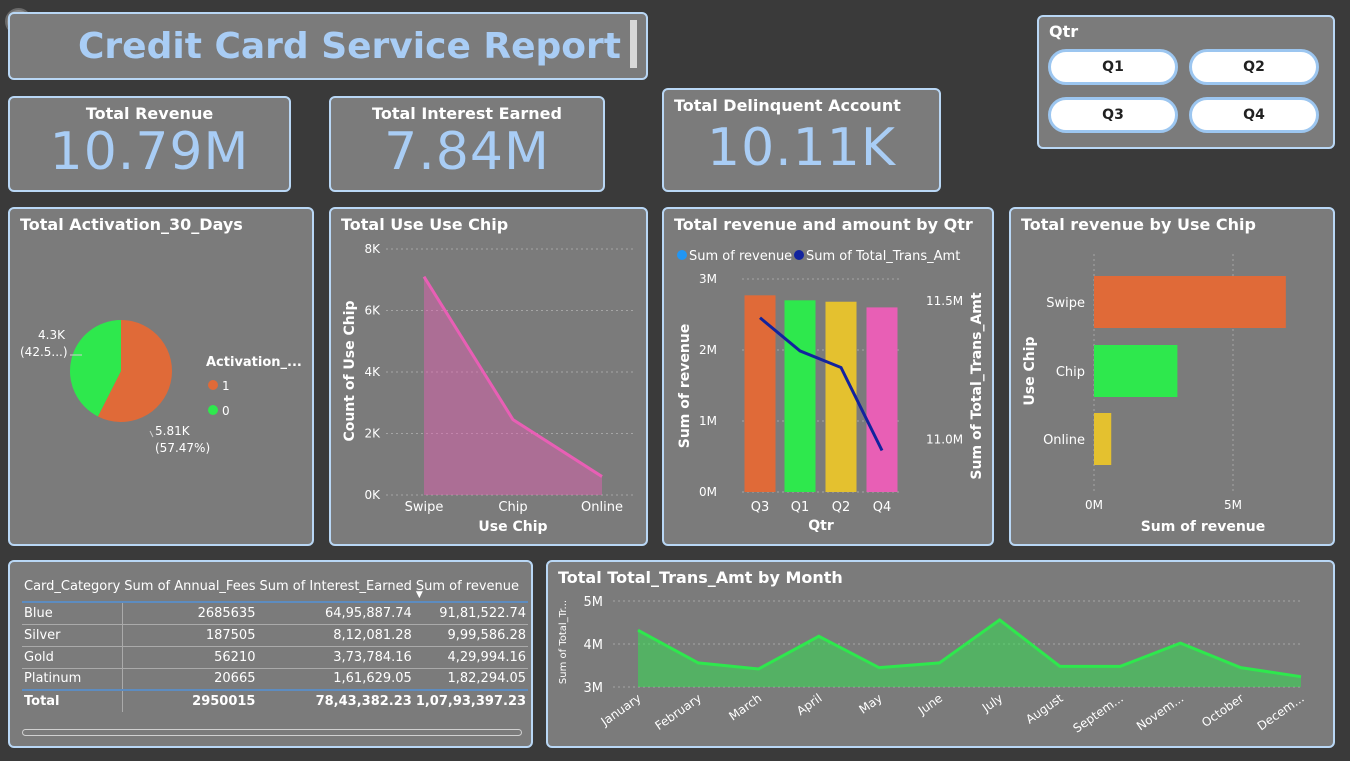 The width and height of the screenshot is (1350, 761). I want to click on kpi-value: 10.79M, so click(149, 152).